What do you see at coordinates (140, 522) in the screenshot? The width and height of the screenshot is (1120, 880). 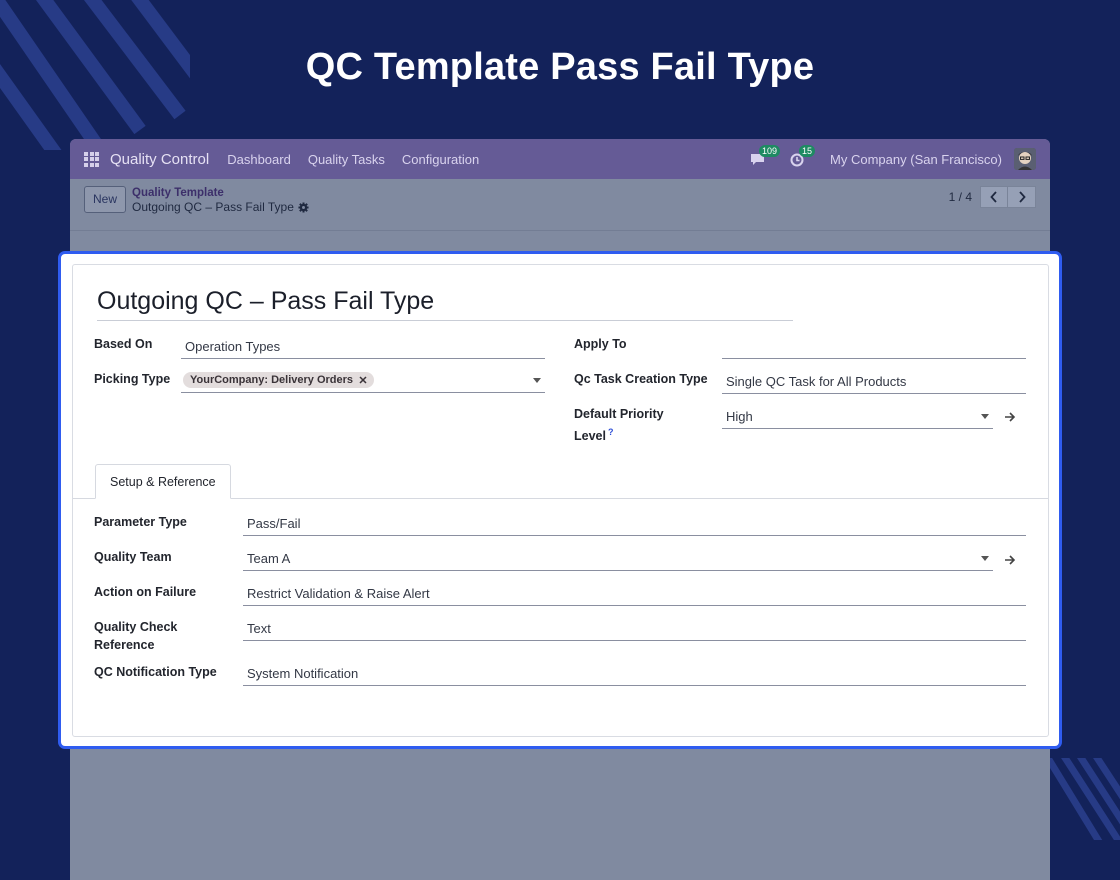 I see `parameter-type-label: Parameter Type` at bounding box center [140, 522].